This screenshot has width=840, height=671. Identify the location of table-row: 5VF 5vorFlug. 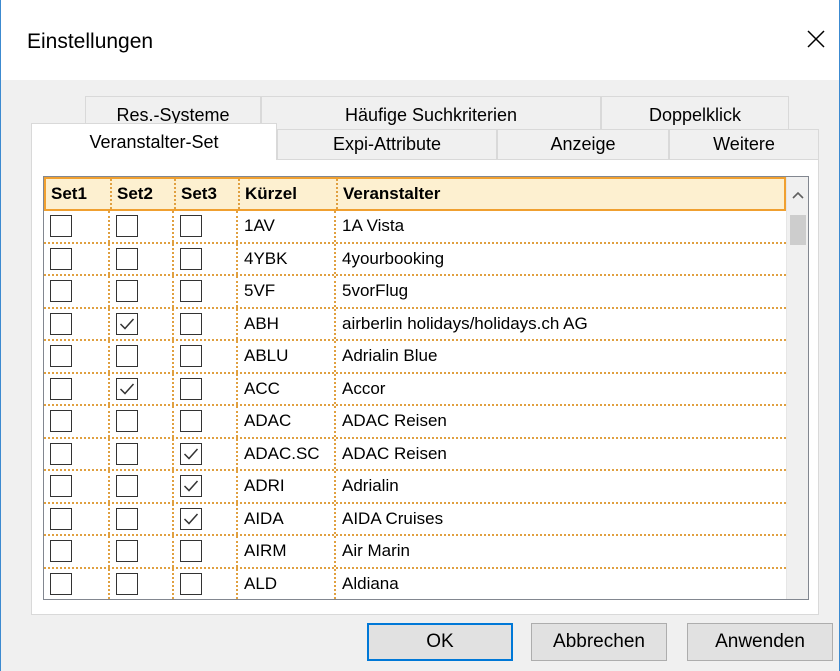
(415, 292).